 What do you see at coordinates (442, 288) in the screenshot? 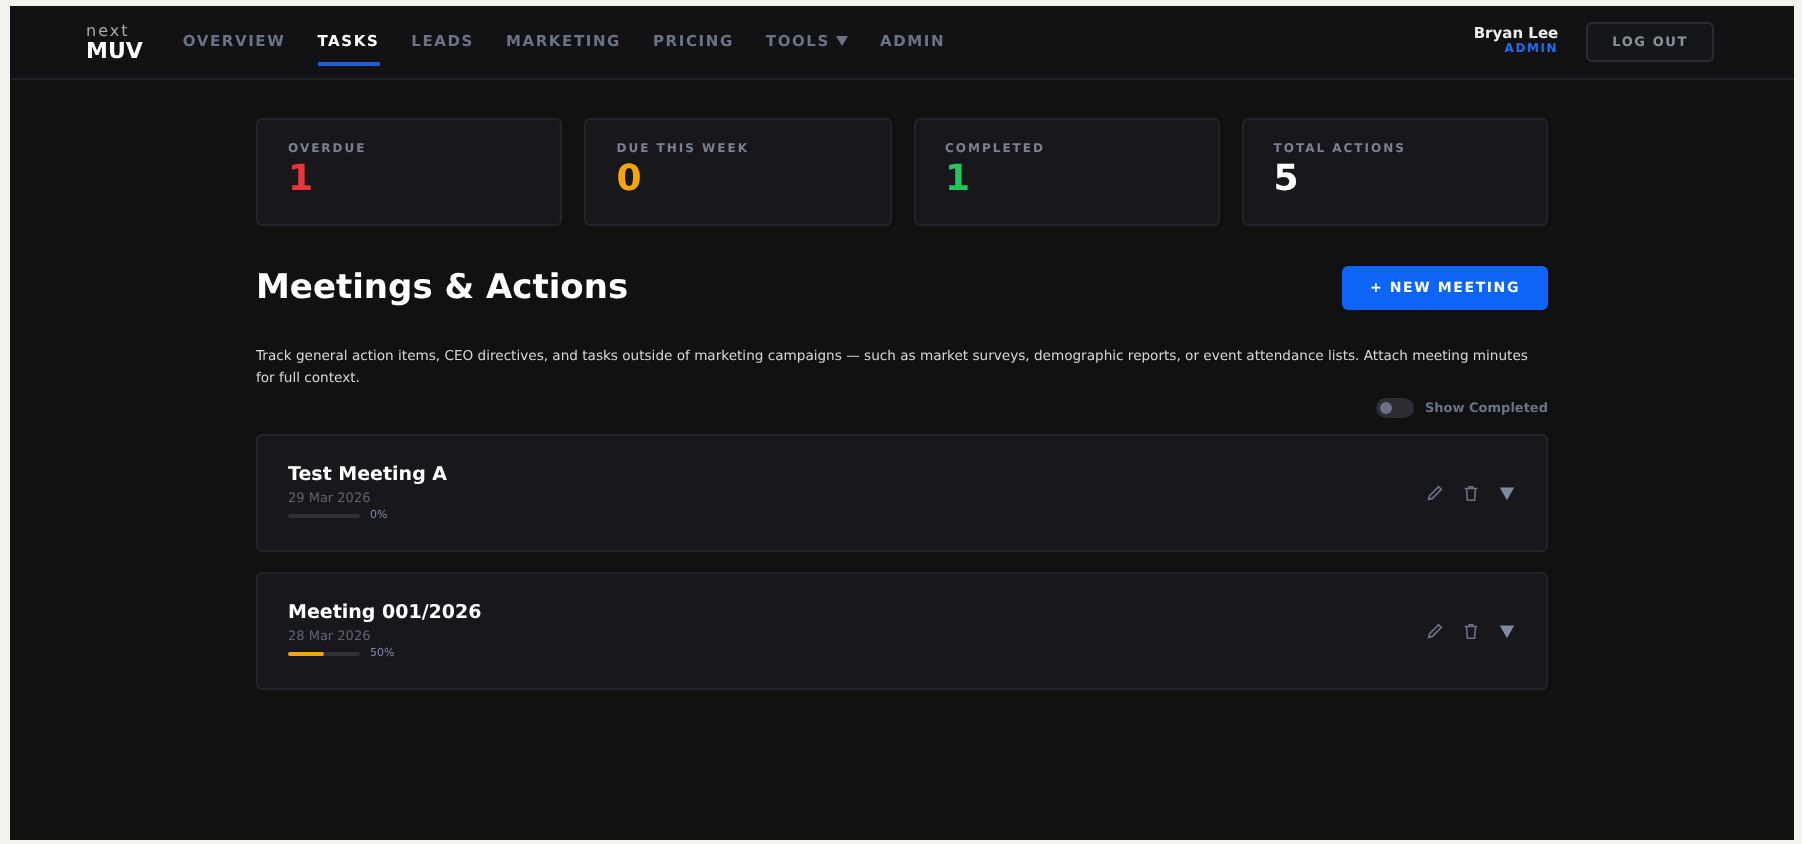
I see `page-title: Meetings & Actions` at bounding box center [442, 288].